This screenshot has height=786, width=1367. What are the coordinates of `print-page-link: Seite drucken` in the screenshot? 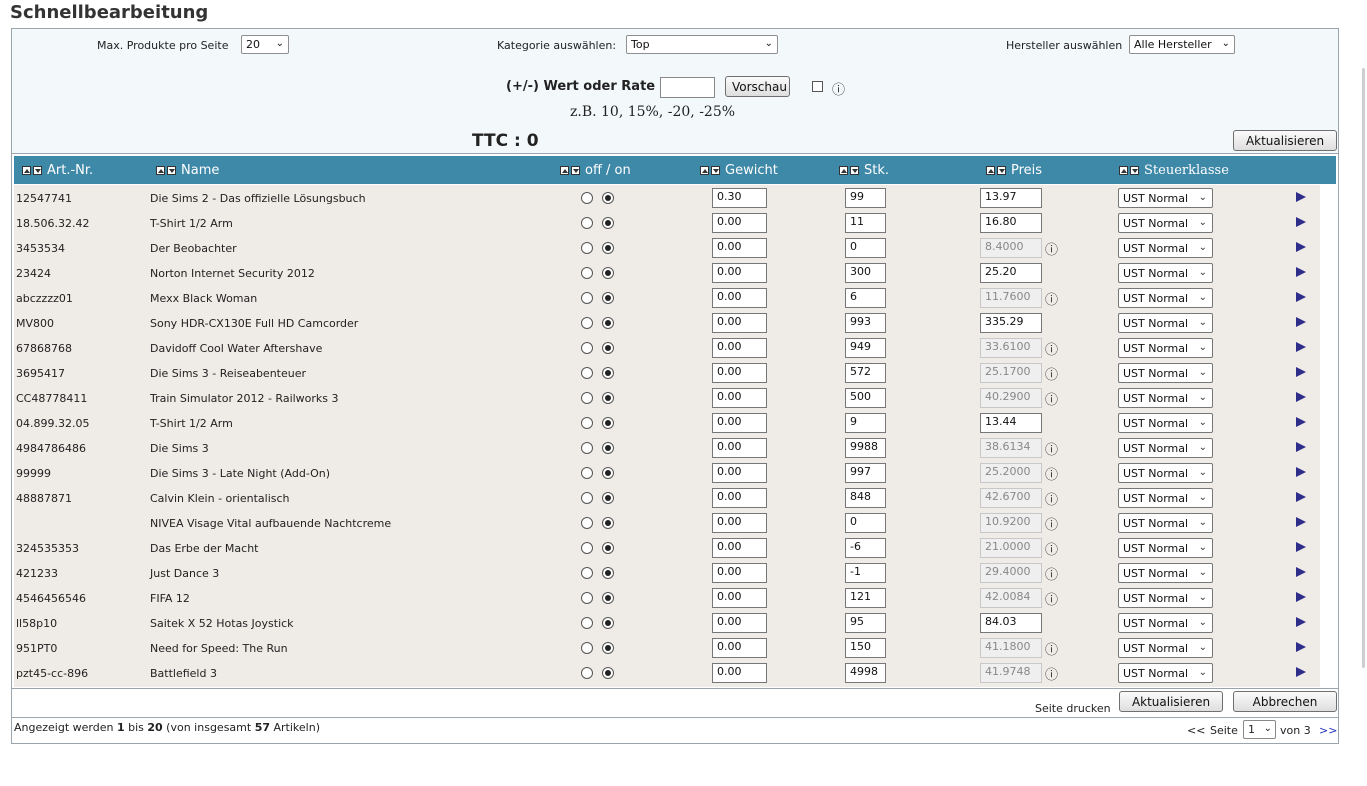 It's located at (1073, 708).